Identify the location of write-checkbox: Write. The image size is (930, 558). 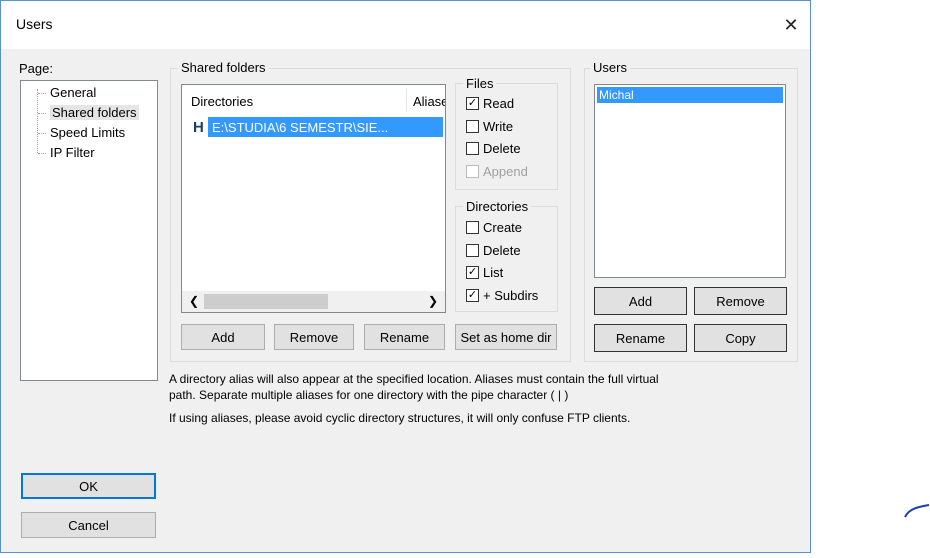
(489, 126).